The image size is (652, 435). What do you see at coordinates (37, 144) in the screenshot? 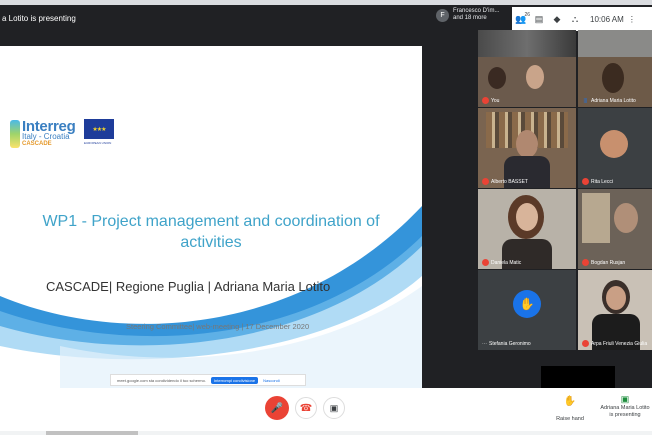
I see `cascade-project-logo: CASCADE` at bounding box center [37, 144].